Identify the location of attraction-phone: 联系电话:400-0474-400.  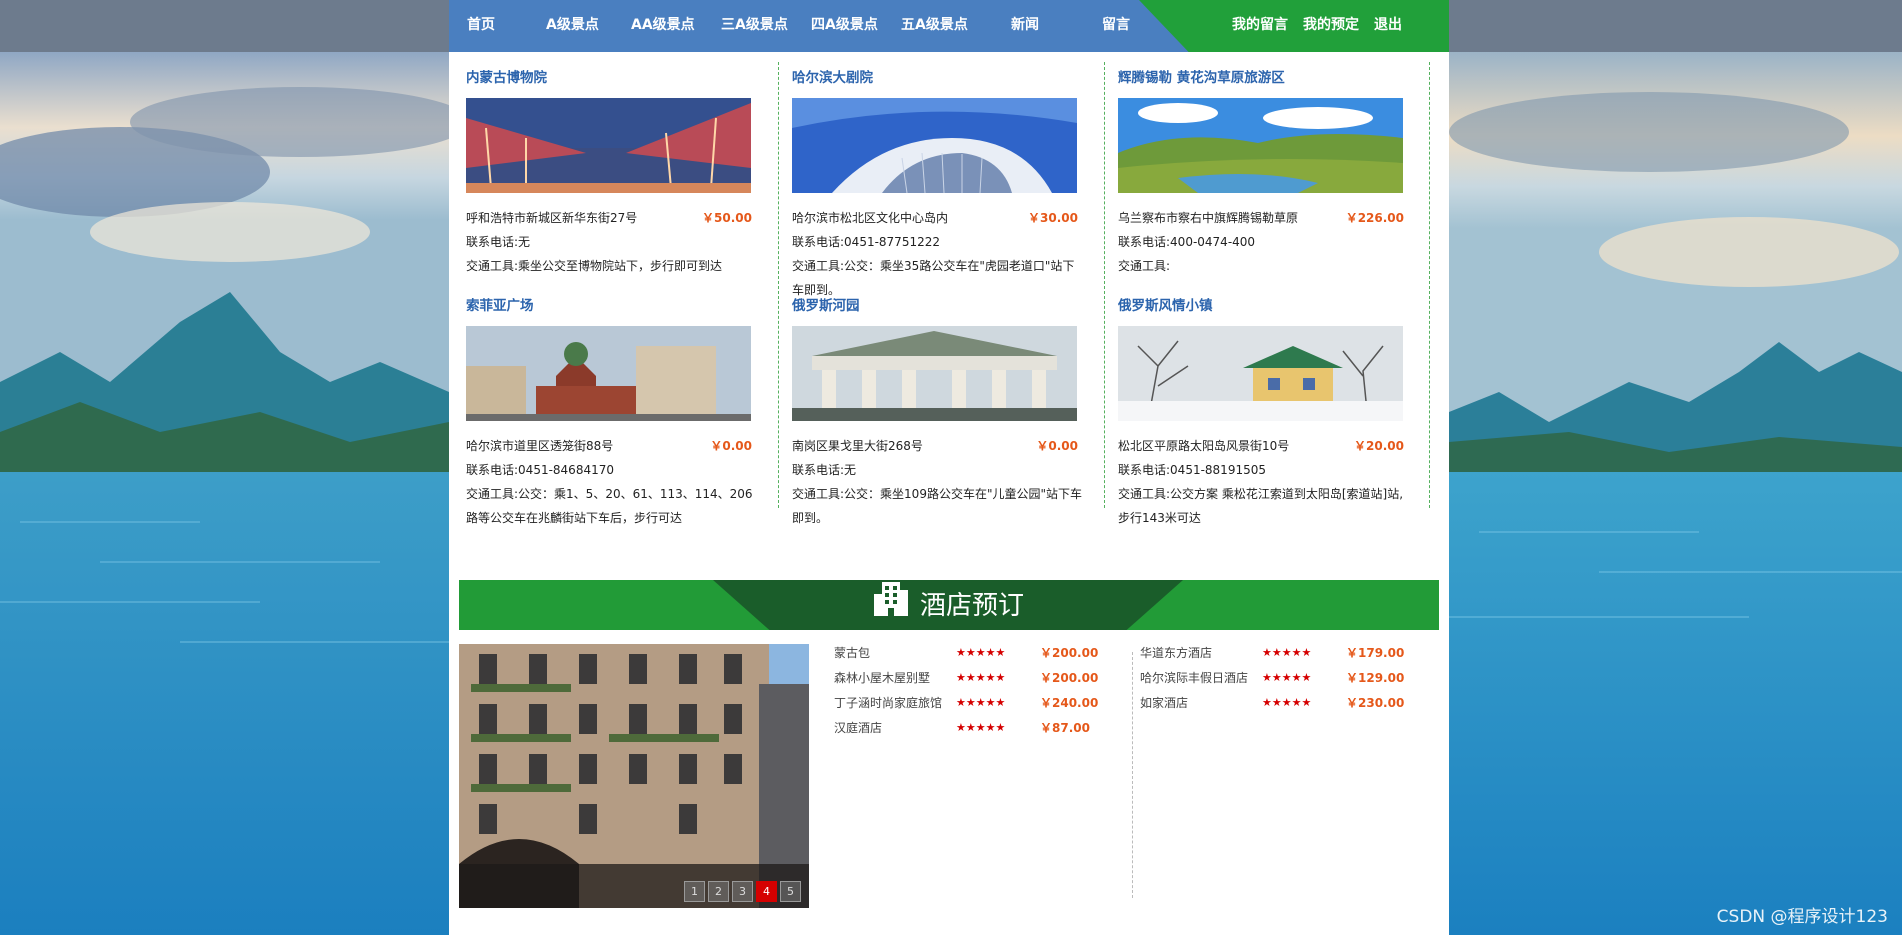
(1187, 242).